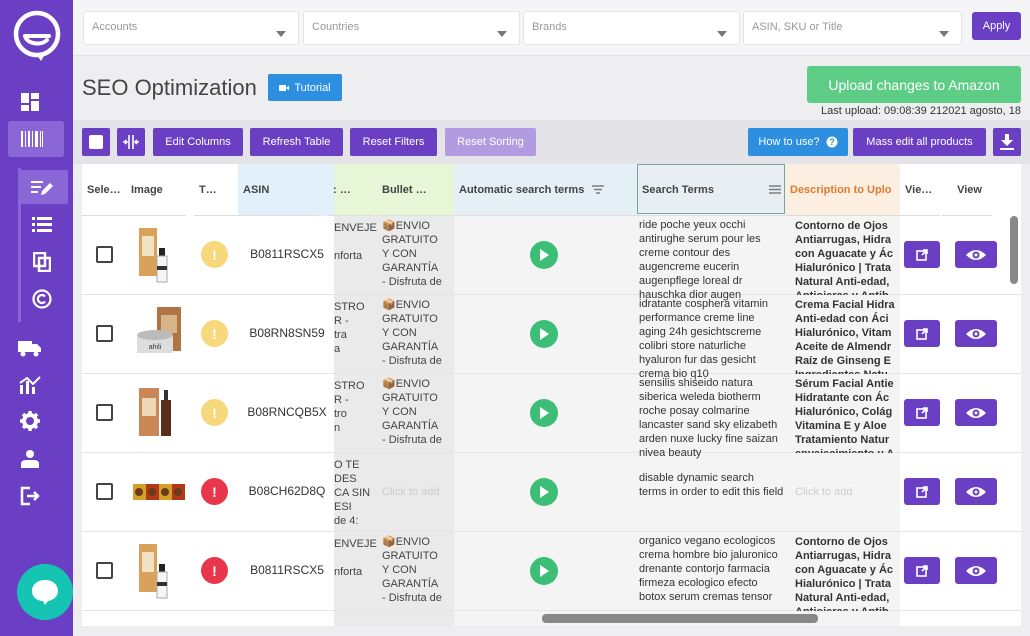  What do you see at coordinates (919, 142) in the screenshot?
I see `mass-edit-button: Mass edit all products` at bounding box center [919, 142].